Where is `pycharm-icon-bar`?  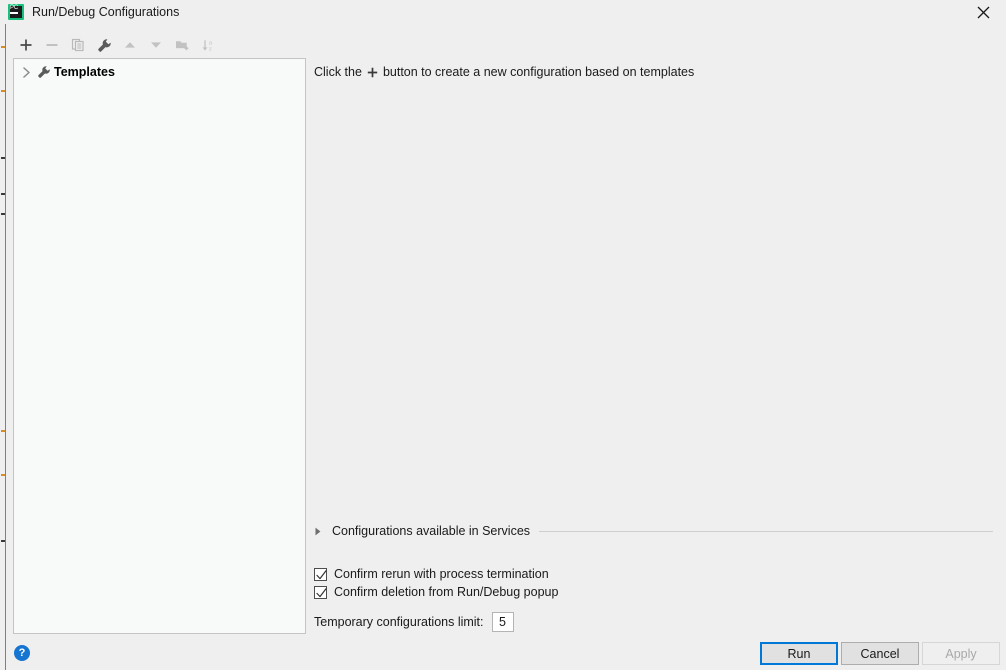
pycharm-icon-bar is located at coordinates (14, 13).